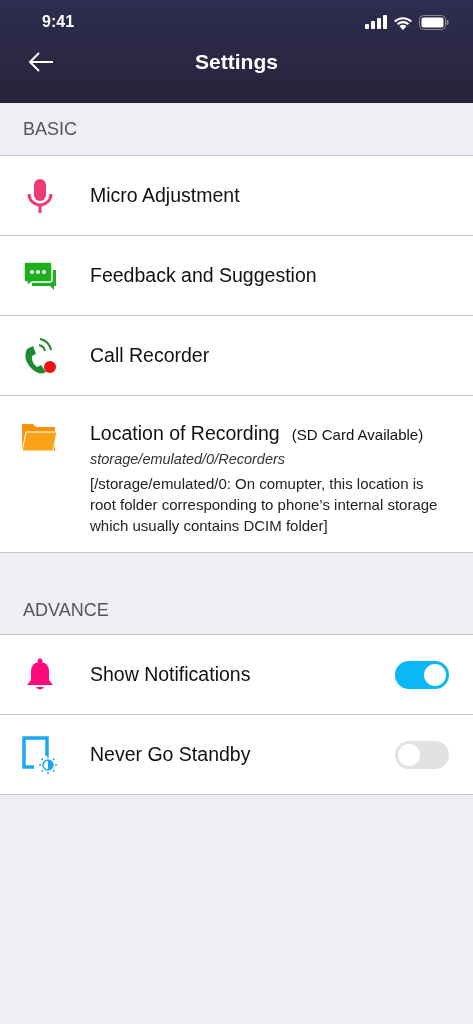 This screenshot has width=473, height=1024. Describe the element at coordinates (264, 505) in the screenshot. I see `path-note: [/storage/emulated/0: On comupter, this location is root folder corresponding to phone’s internal storage which usually contains DCIM folder]` at that location.